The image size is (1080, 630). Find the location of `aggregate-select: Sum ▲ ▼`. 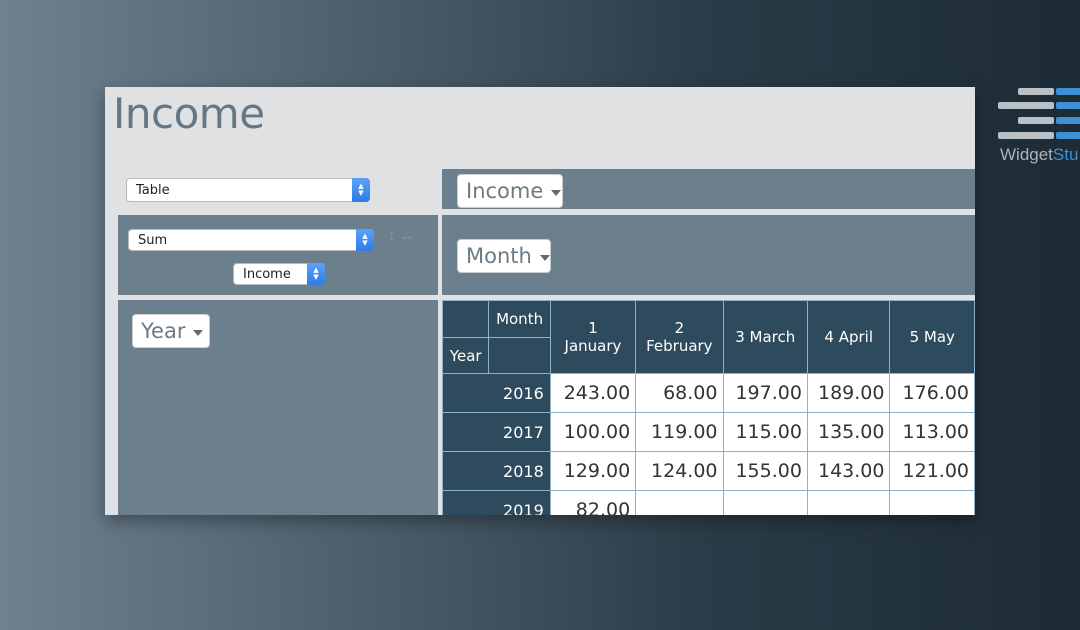

aggregate-select: Sum ▲ ▼ is located at coordinates (251, 240).